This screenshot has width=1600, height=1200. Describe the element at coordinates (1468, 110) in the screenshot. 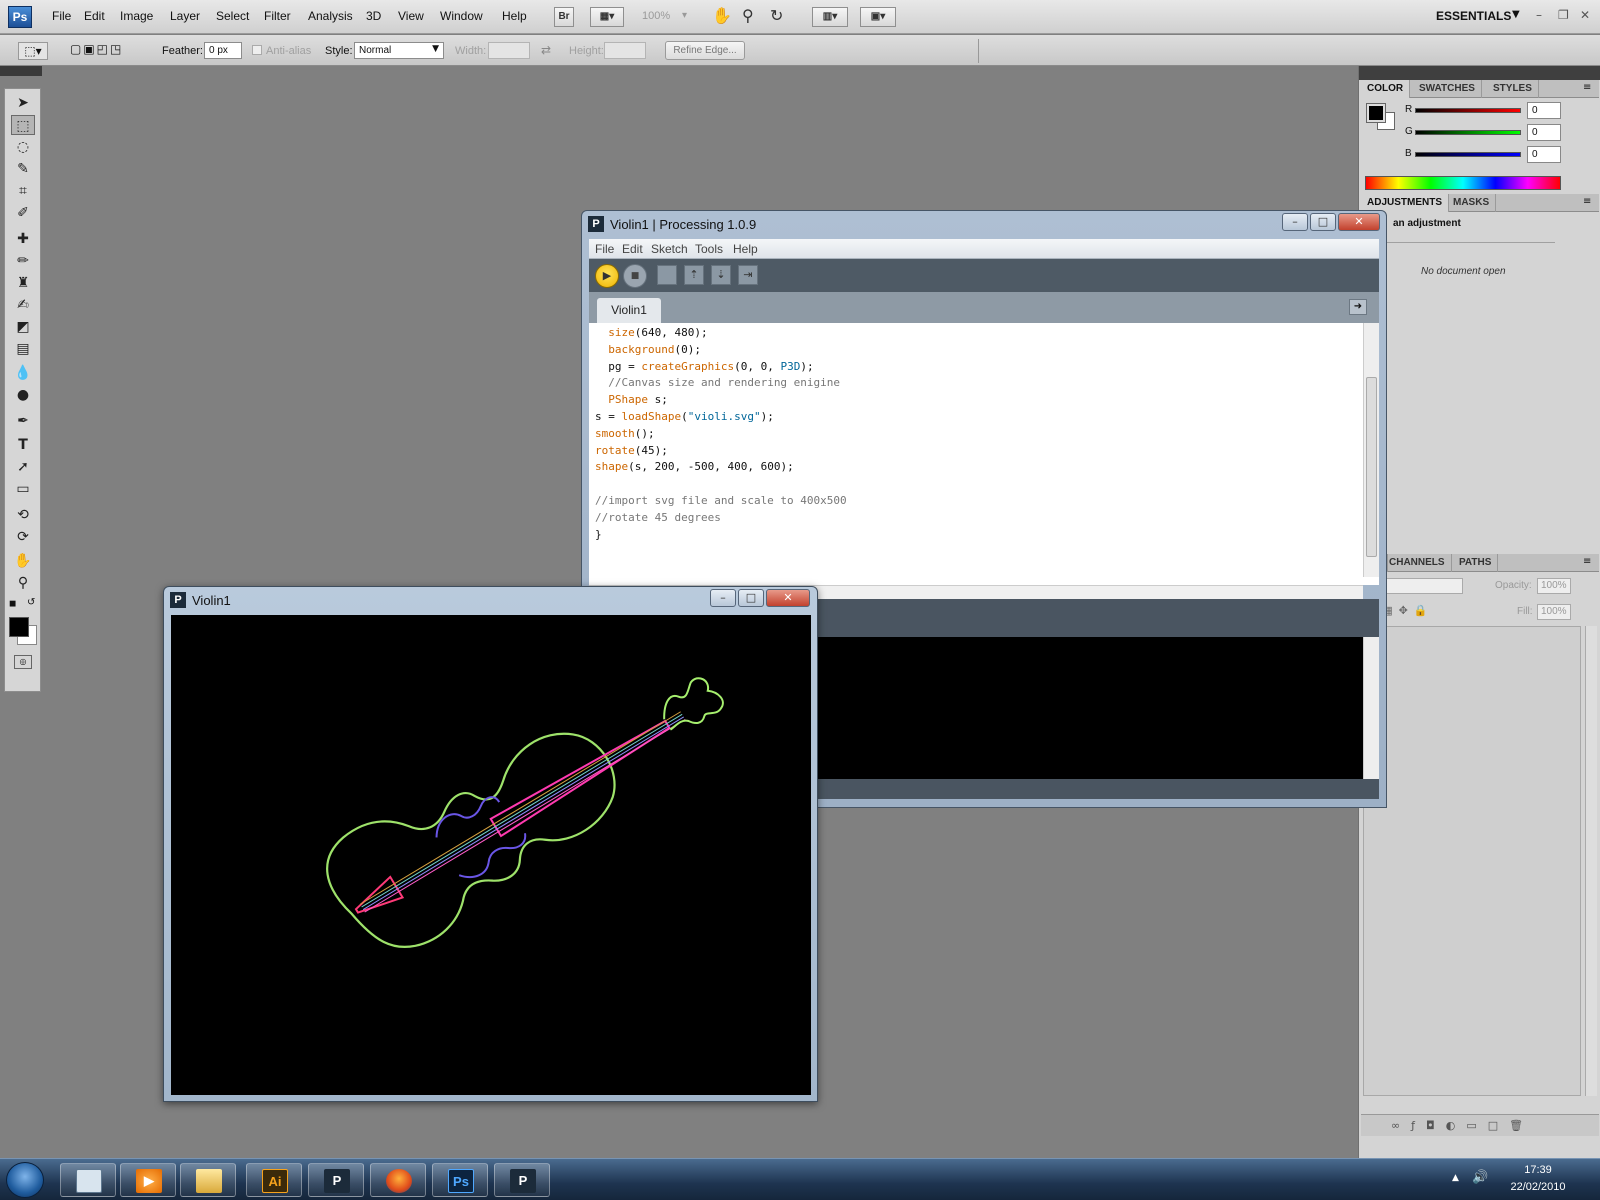

I see `r-slider` at that location.